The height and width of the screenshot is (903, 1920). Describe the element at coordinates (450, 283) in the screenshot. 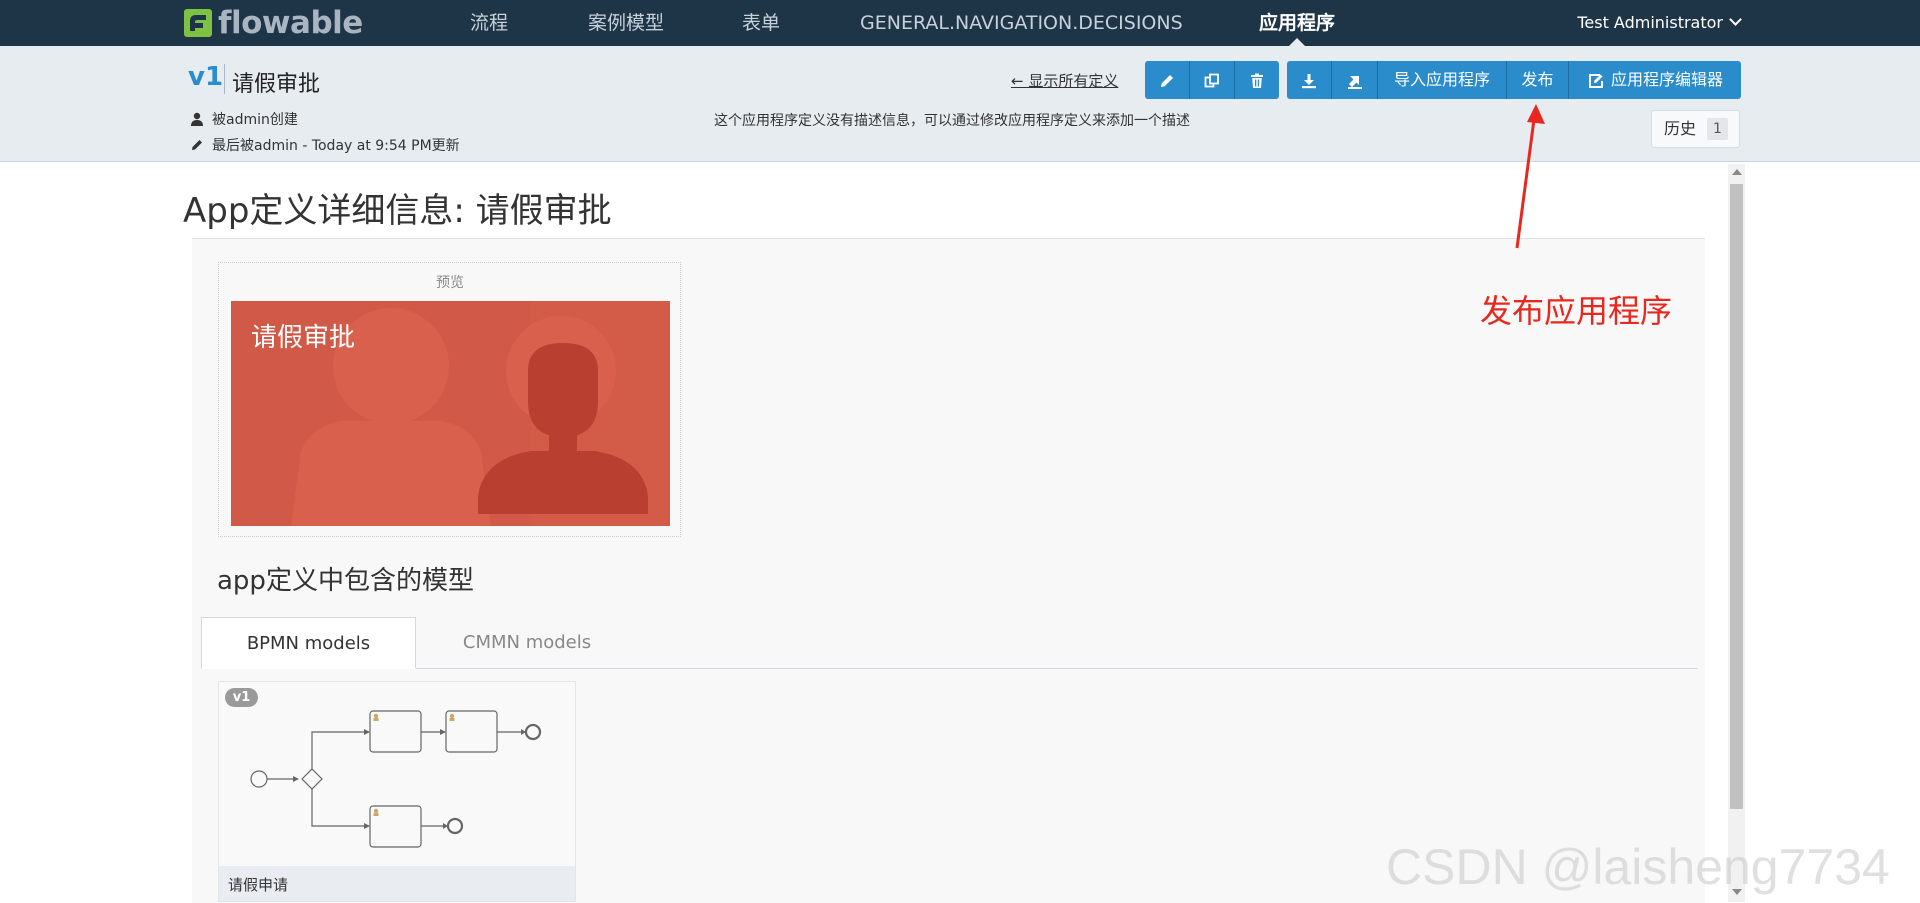

I see `preview-label: 预览` at that location.